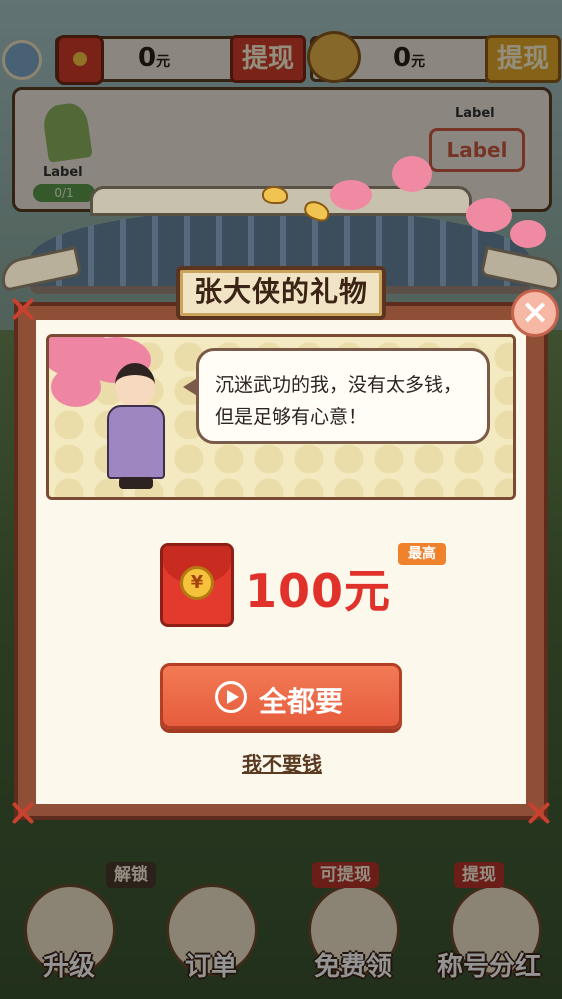 The height and width of the screenshot is (999, 562). What do you see at coordinates (231, 697) in the screenshot?
I see `play-video-icon` at bounding box center [231, 697].